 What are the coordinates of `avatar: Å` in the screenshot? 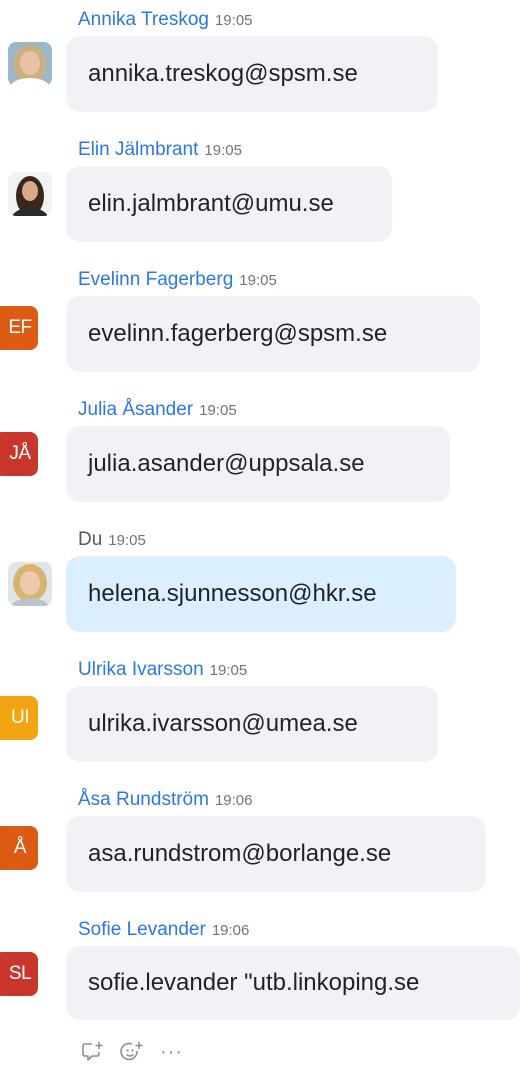 It's located at (19, 848).